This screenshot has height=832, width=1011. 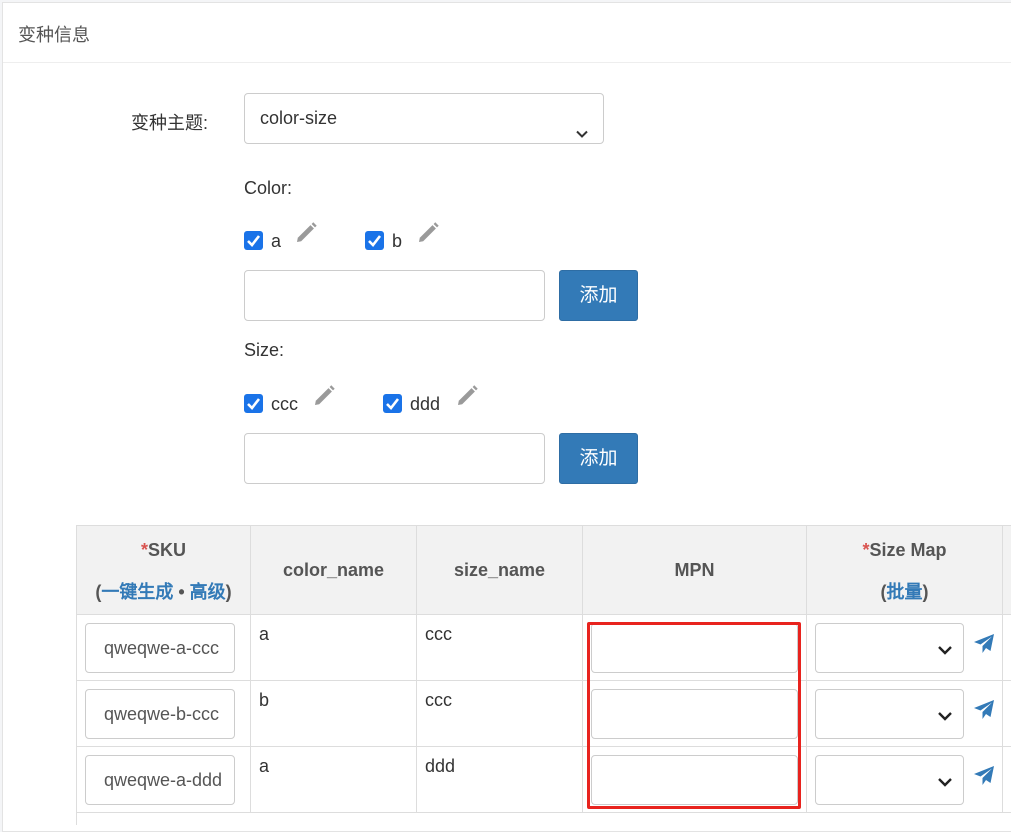 What do you see at coordinates (299, 118) in the screenshot?
I see `variant-theme-value: color-size` at bounding box center [299, 118].